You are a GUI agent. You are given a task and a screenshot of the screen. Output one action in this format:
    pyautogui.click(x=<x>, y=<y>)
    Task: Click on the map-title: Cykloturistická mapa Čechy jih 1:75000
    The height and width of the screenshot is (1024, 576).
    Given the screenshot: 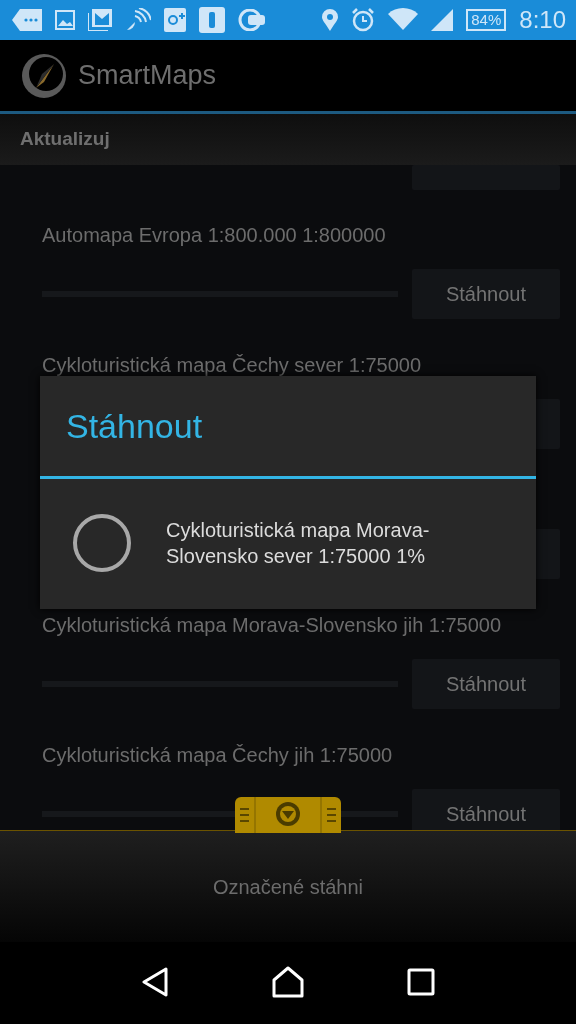 What is the action you would take?
    pyautogui.click(x=218, y=755)
    